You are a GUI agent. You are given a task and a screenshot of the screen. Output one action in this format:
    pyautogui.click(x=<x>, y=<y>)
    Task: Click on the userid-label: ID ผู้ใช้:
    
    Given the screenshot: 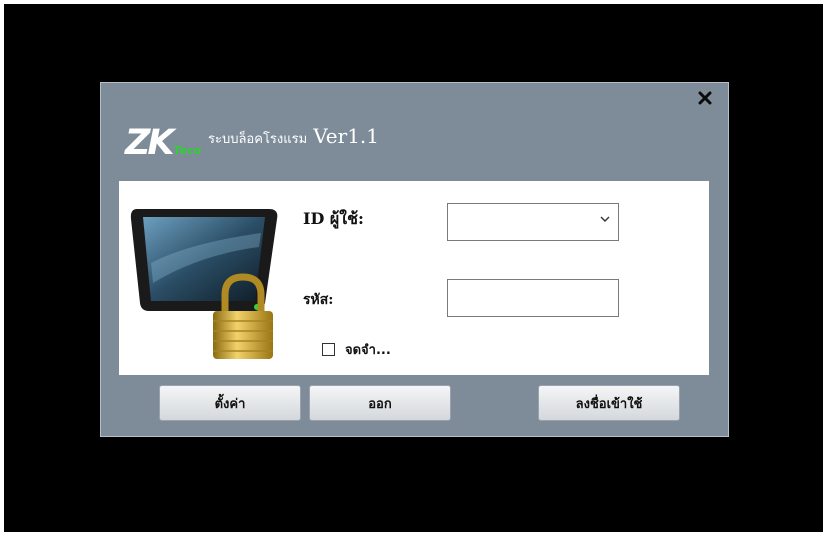 What is the action you would take?
    pyautogui.click(x=333, y=218)
    